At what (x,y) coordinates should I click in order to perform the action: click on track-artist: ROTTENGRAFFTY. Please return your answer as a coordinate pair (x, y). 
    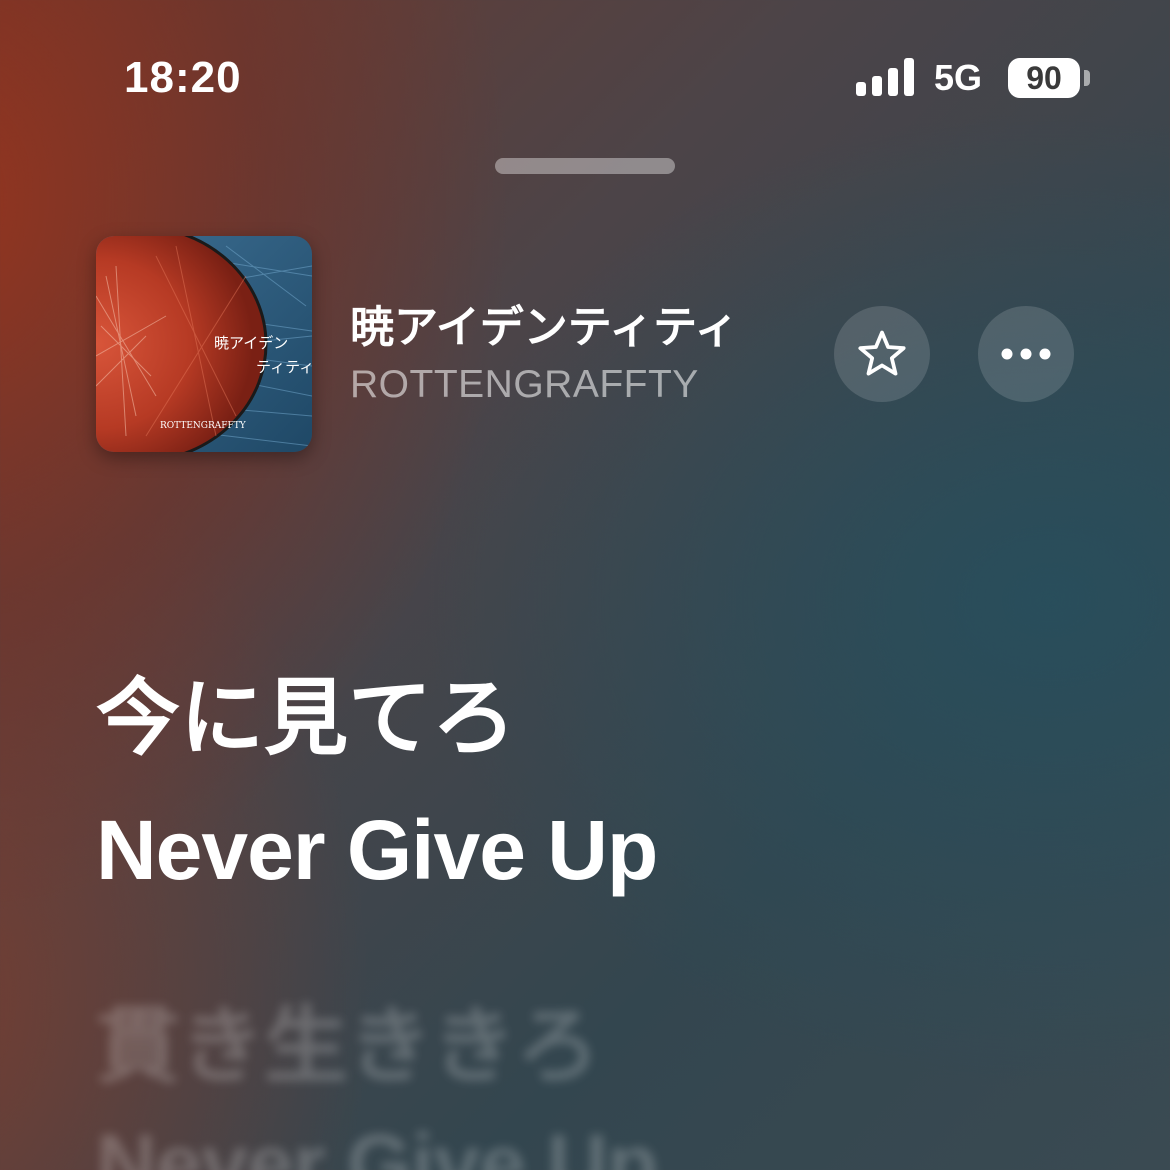
    Looking at the image, I should click on (524, 385).